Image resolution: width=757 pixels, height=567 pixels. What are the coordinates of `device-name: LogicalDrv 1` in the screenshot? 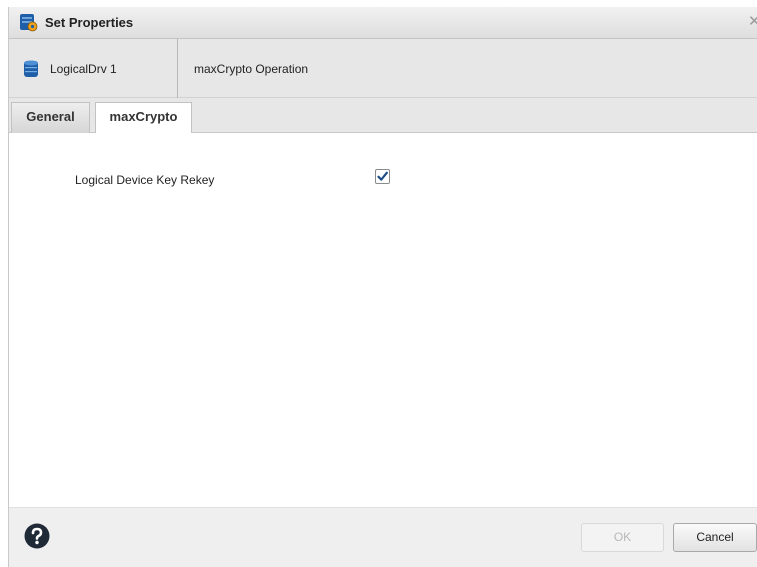 It's located at (83, 69).